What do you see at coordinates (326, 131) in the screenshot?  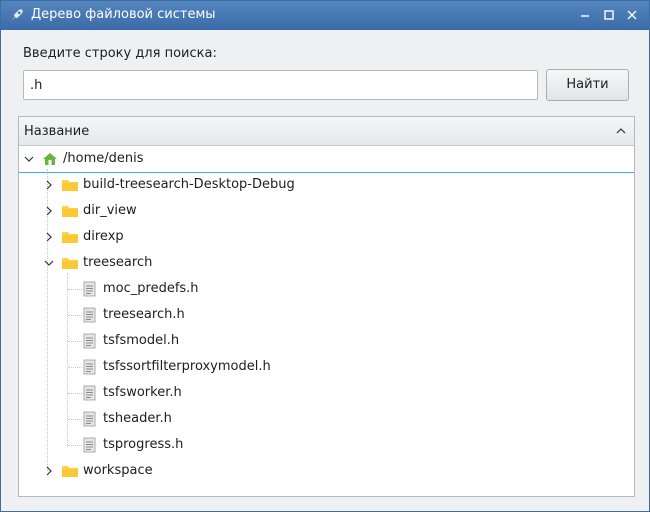 I see `column-header-name: Название` at bounding box center [326, 131].